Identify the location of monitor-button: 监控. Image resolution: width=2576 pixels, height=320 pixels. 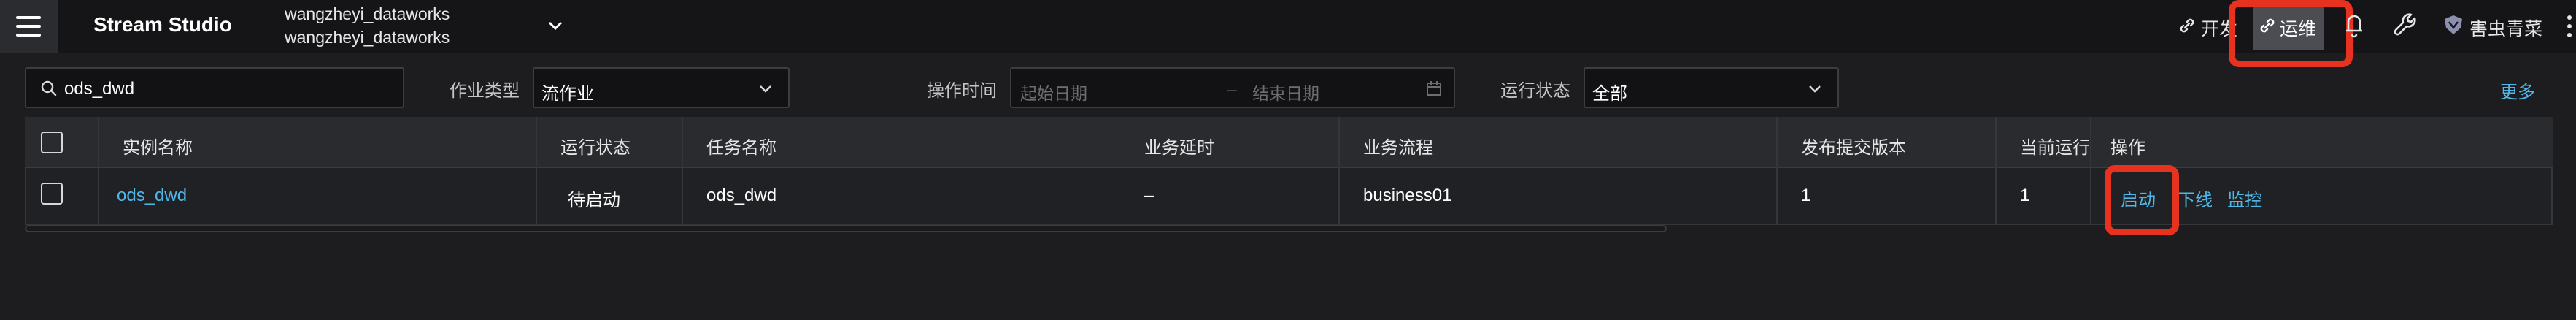
(2244, 198).